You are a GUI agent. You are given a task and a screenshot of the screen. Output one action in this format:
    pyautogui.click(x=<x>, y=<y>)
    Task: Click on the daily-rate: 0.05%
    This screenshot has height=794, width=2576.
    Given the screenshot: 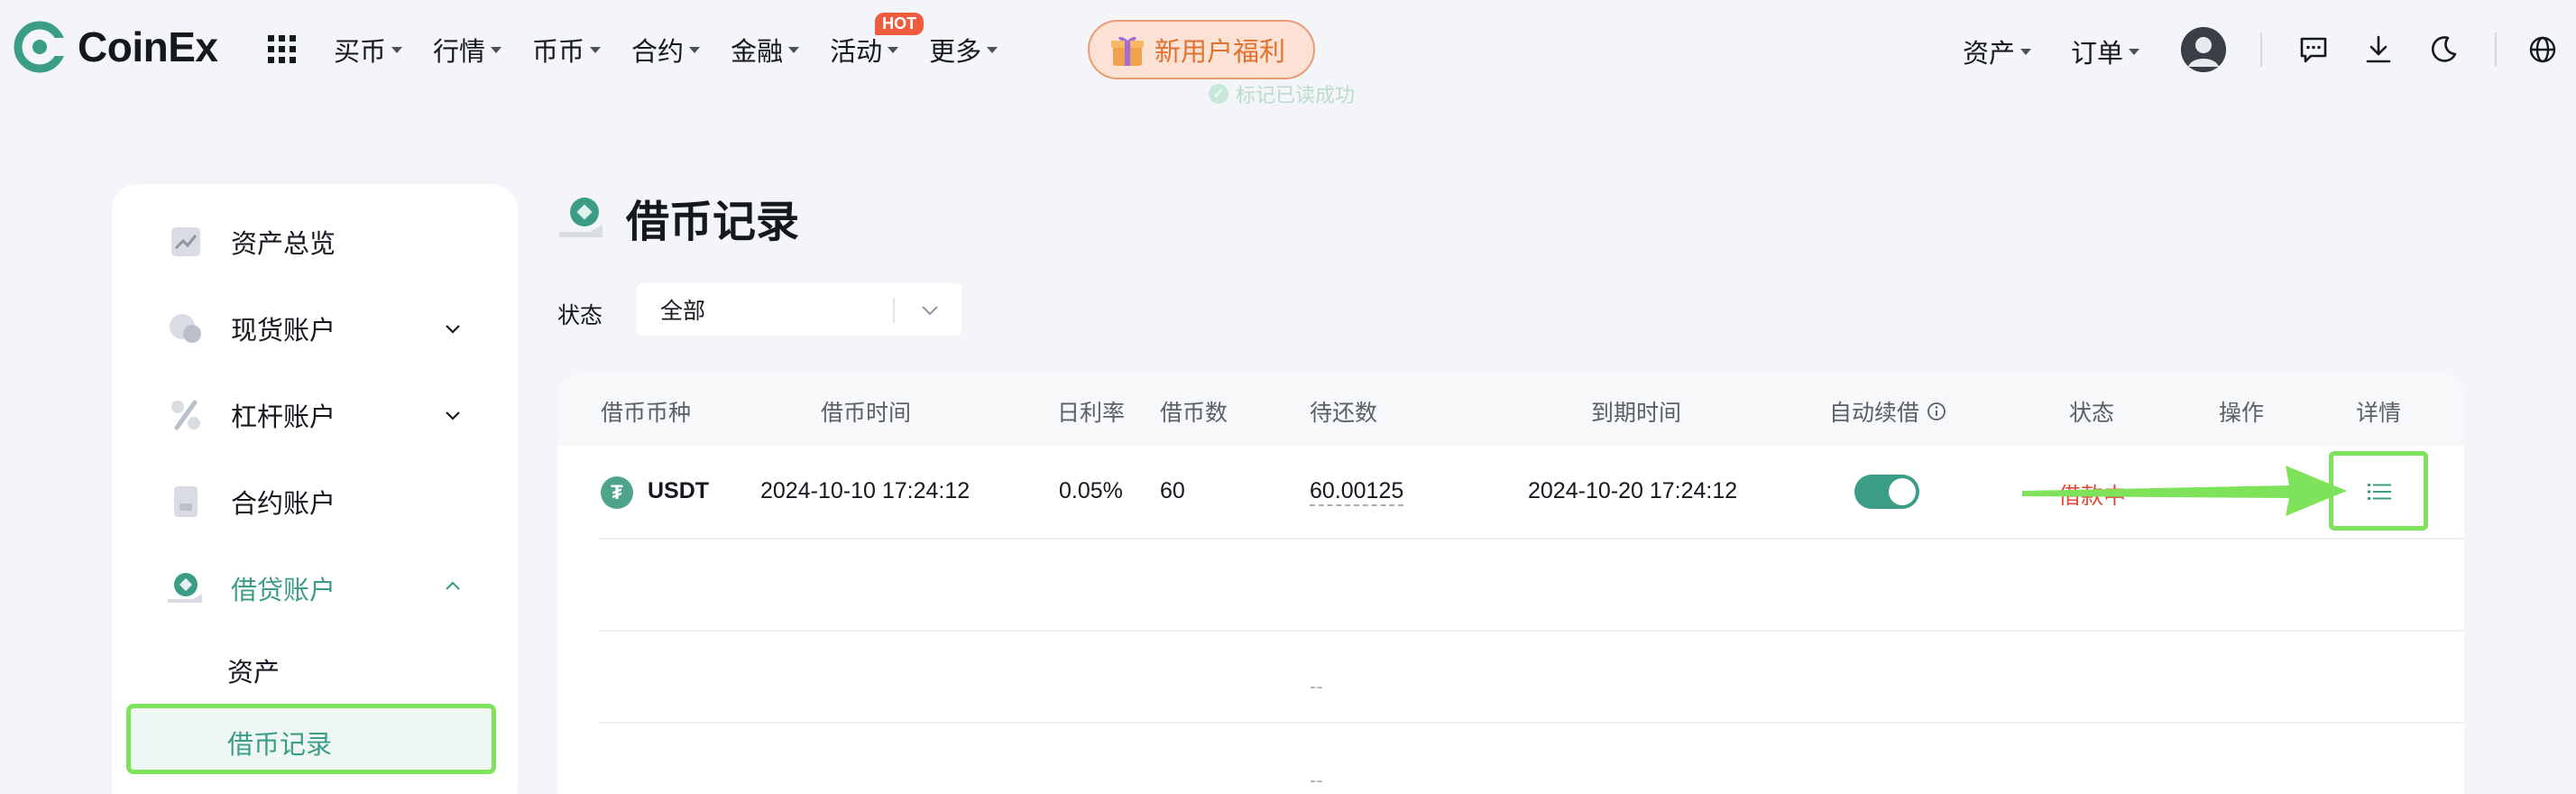 What is the action you would take?
    pyautogui.click(x=1091, y=490)
    